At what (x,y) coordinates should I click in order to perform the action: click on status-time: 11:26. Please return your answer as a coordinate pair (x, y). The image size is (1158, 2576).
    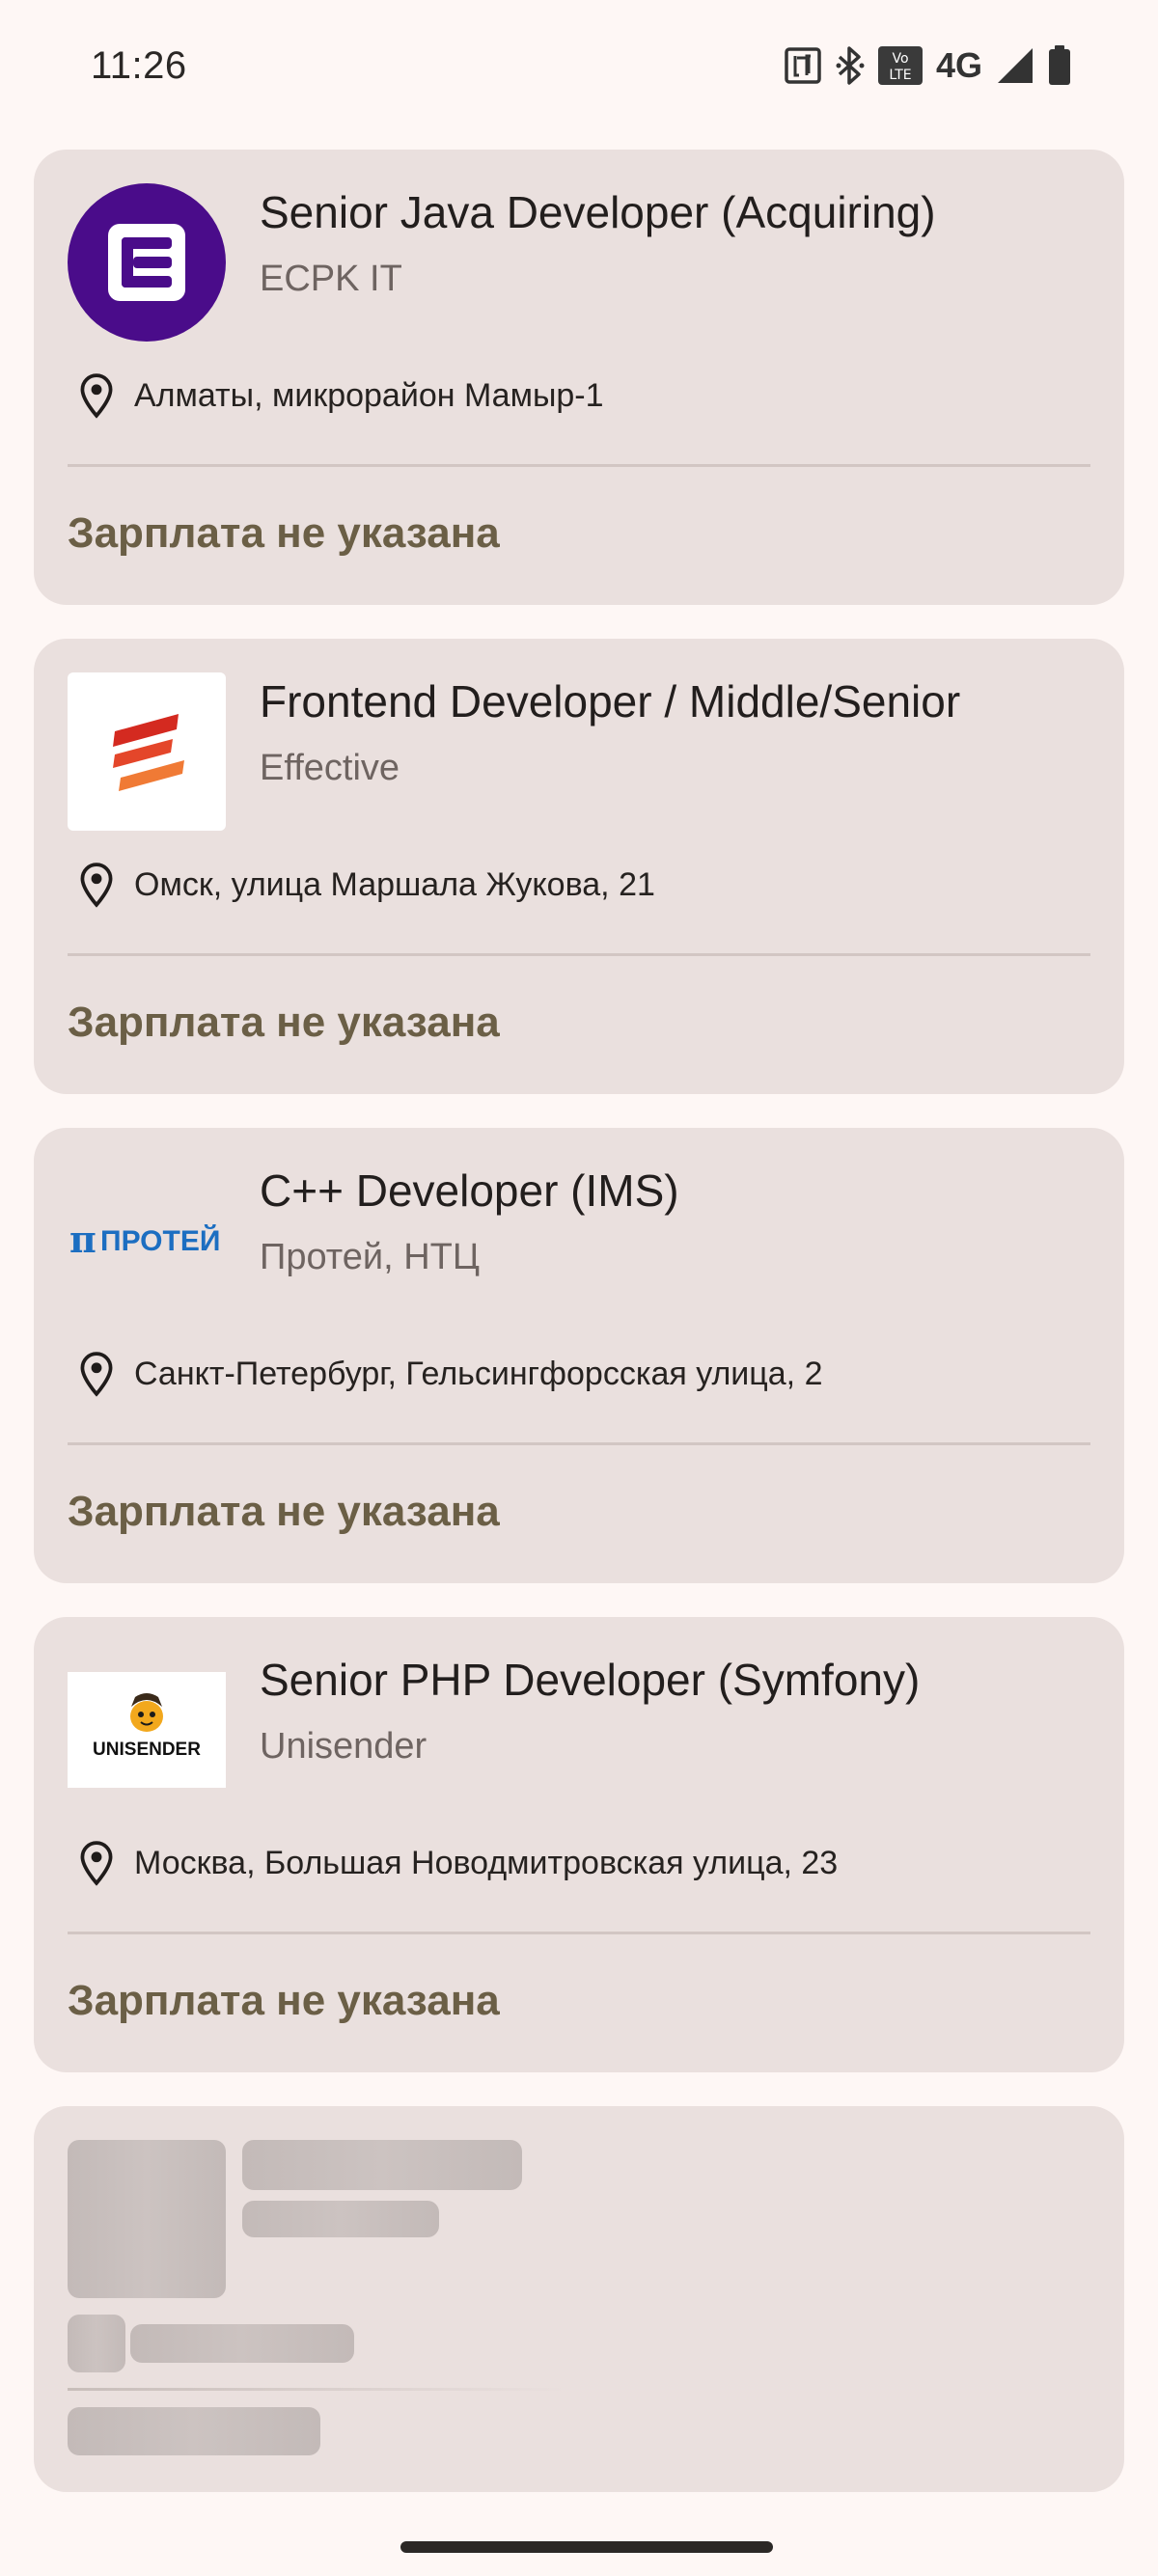
    Looking at the image, I should click on (139, 65).